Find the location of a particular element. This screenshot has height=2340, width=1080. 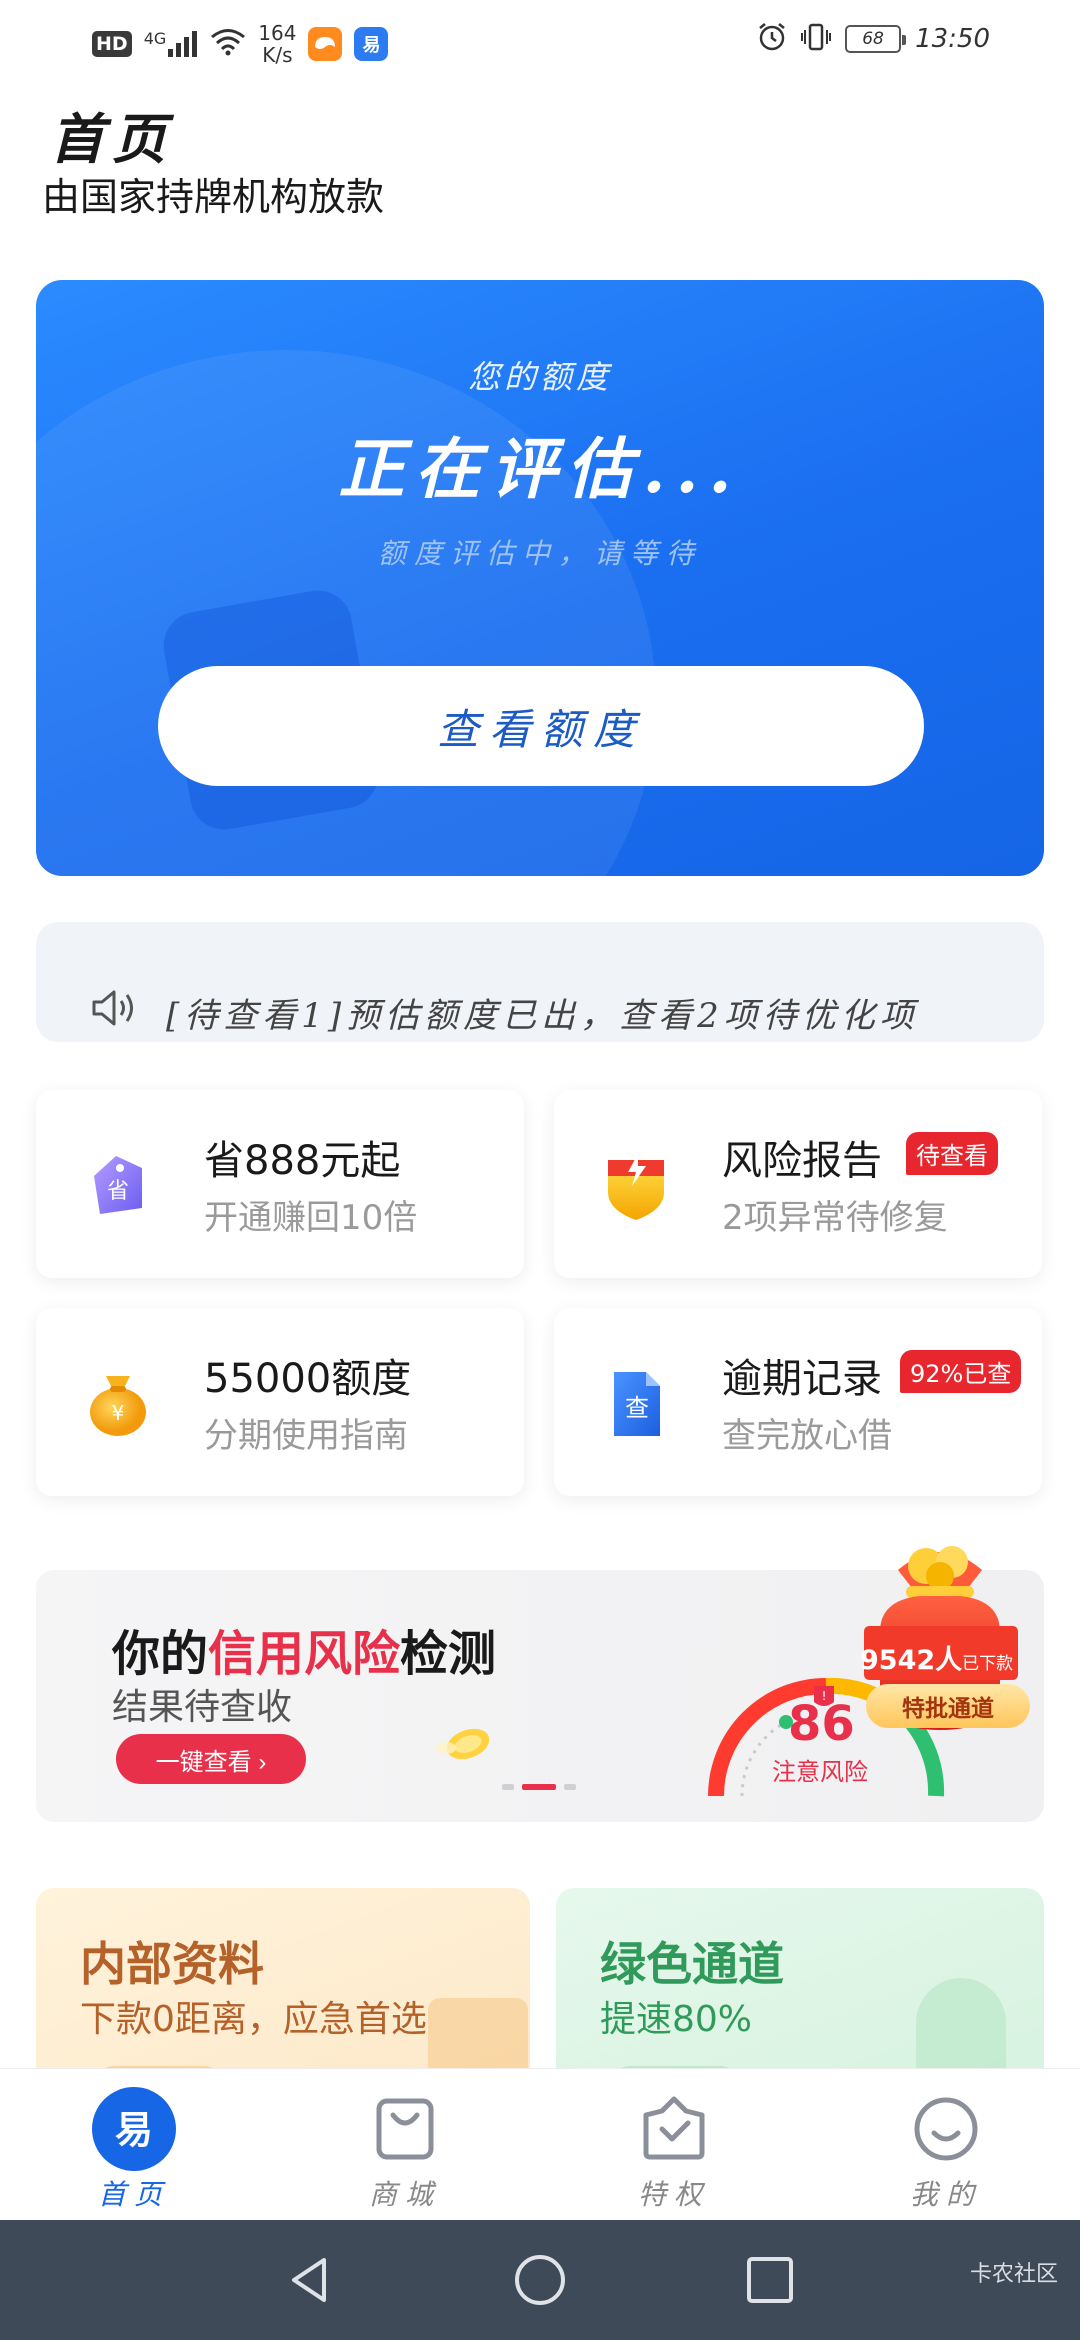

clock-time: 13:50 is located at coordinates (952, 39).